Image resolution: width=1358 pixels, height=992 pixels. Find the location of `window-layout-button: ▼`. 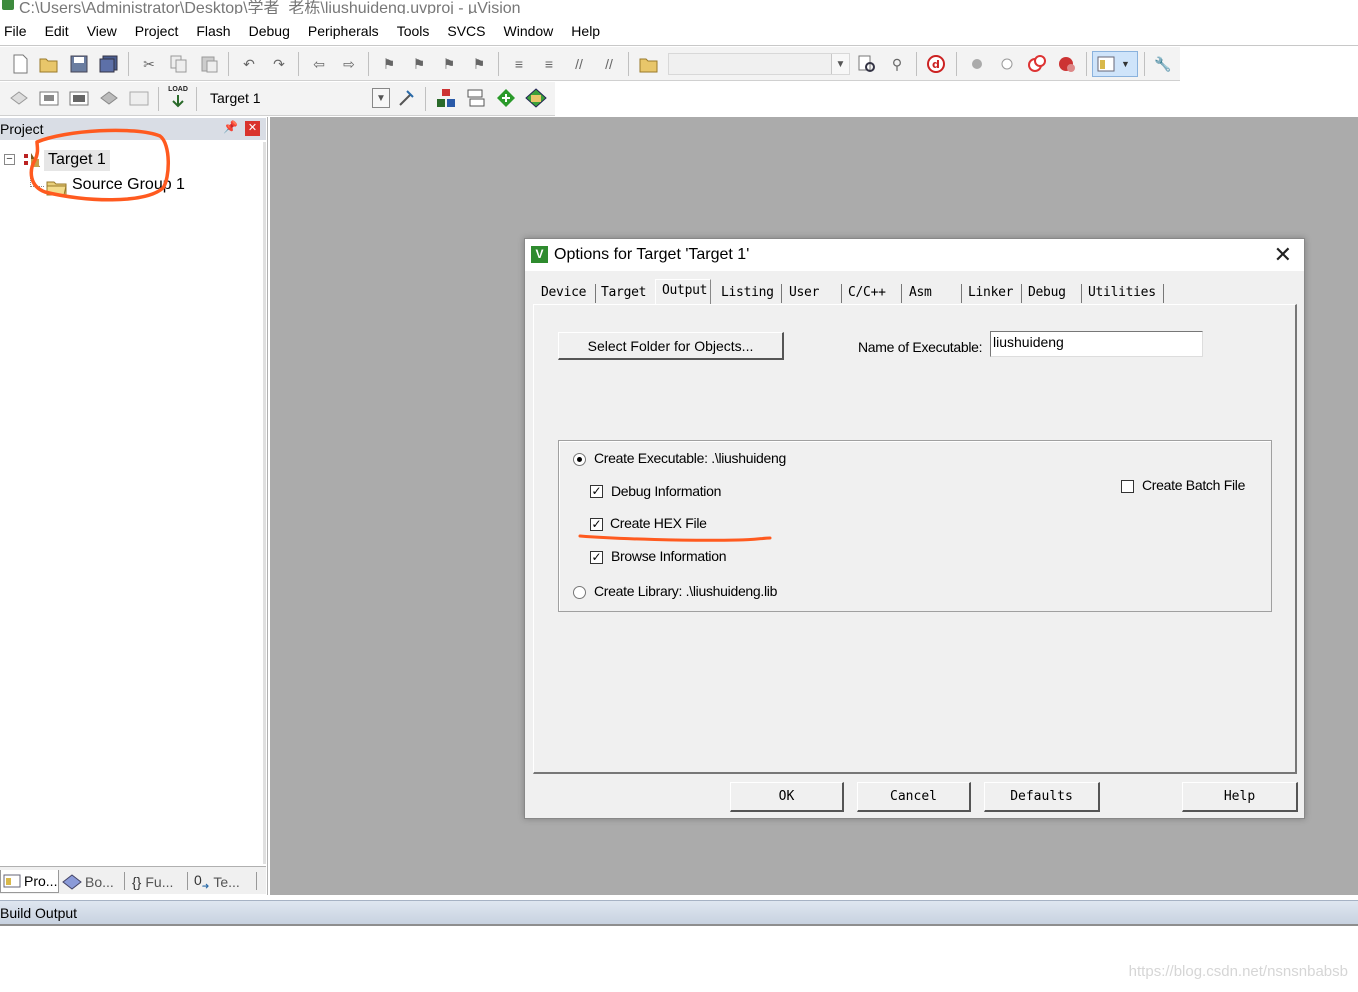

window-layout-button: ▼ is located at coordinates (1115, 64).